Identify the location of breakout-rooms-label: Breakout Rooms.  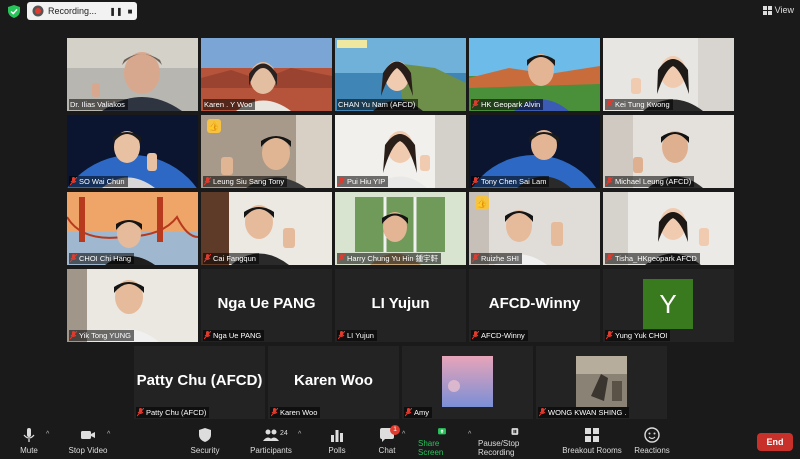
(592, 450).